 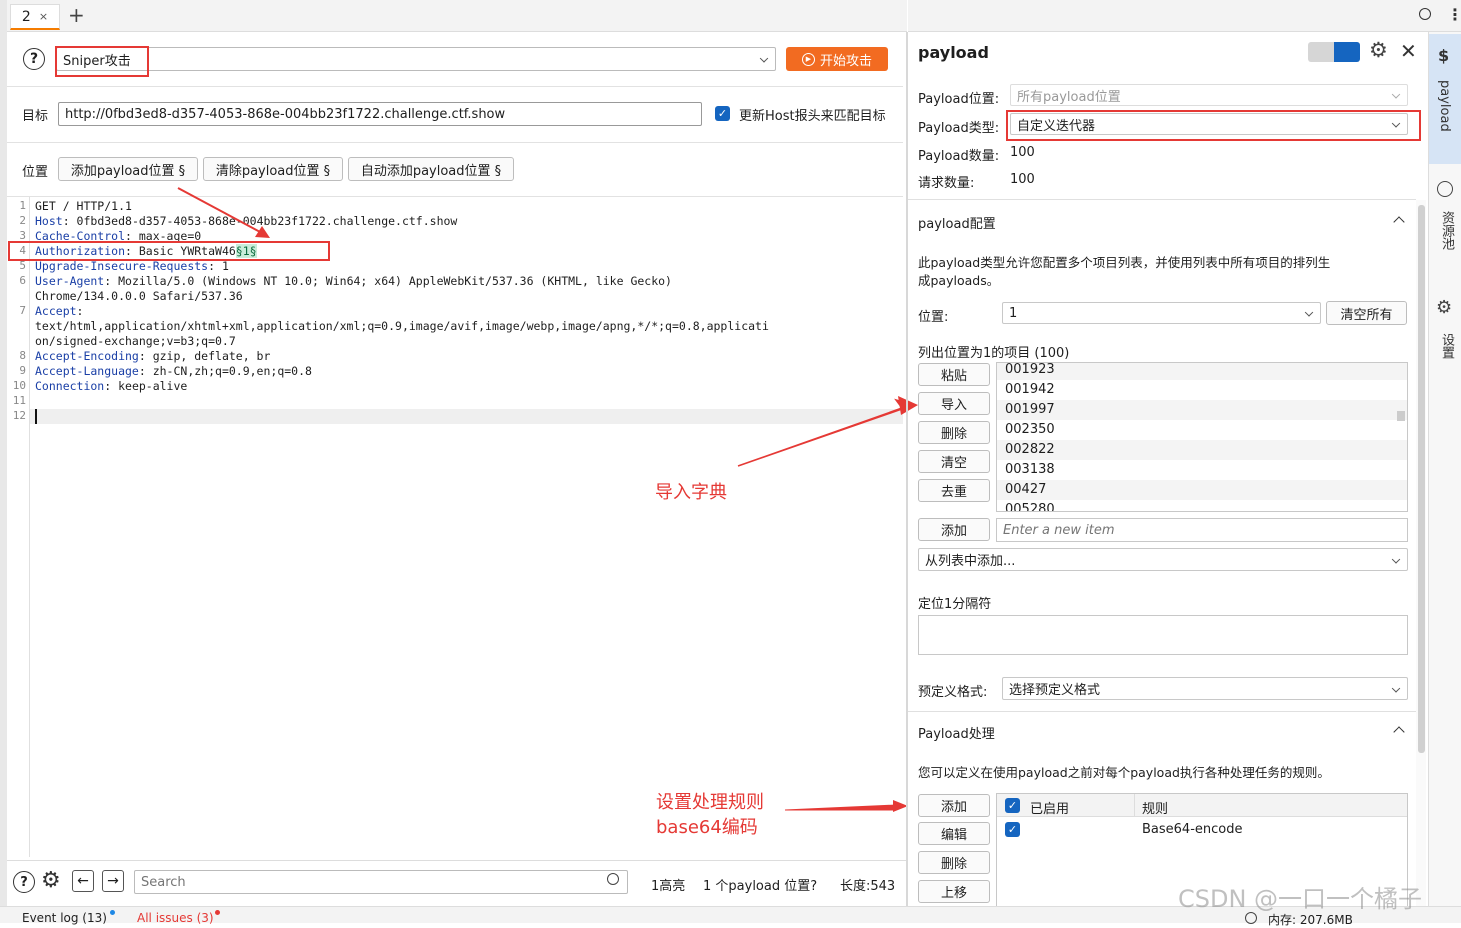 What do you see at coordinates (954, 833) in the screenshot?
I see `edit-rule-button: 编辑` at bounding box center [954, 833].